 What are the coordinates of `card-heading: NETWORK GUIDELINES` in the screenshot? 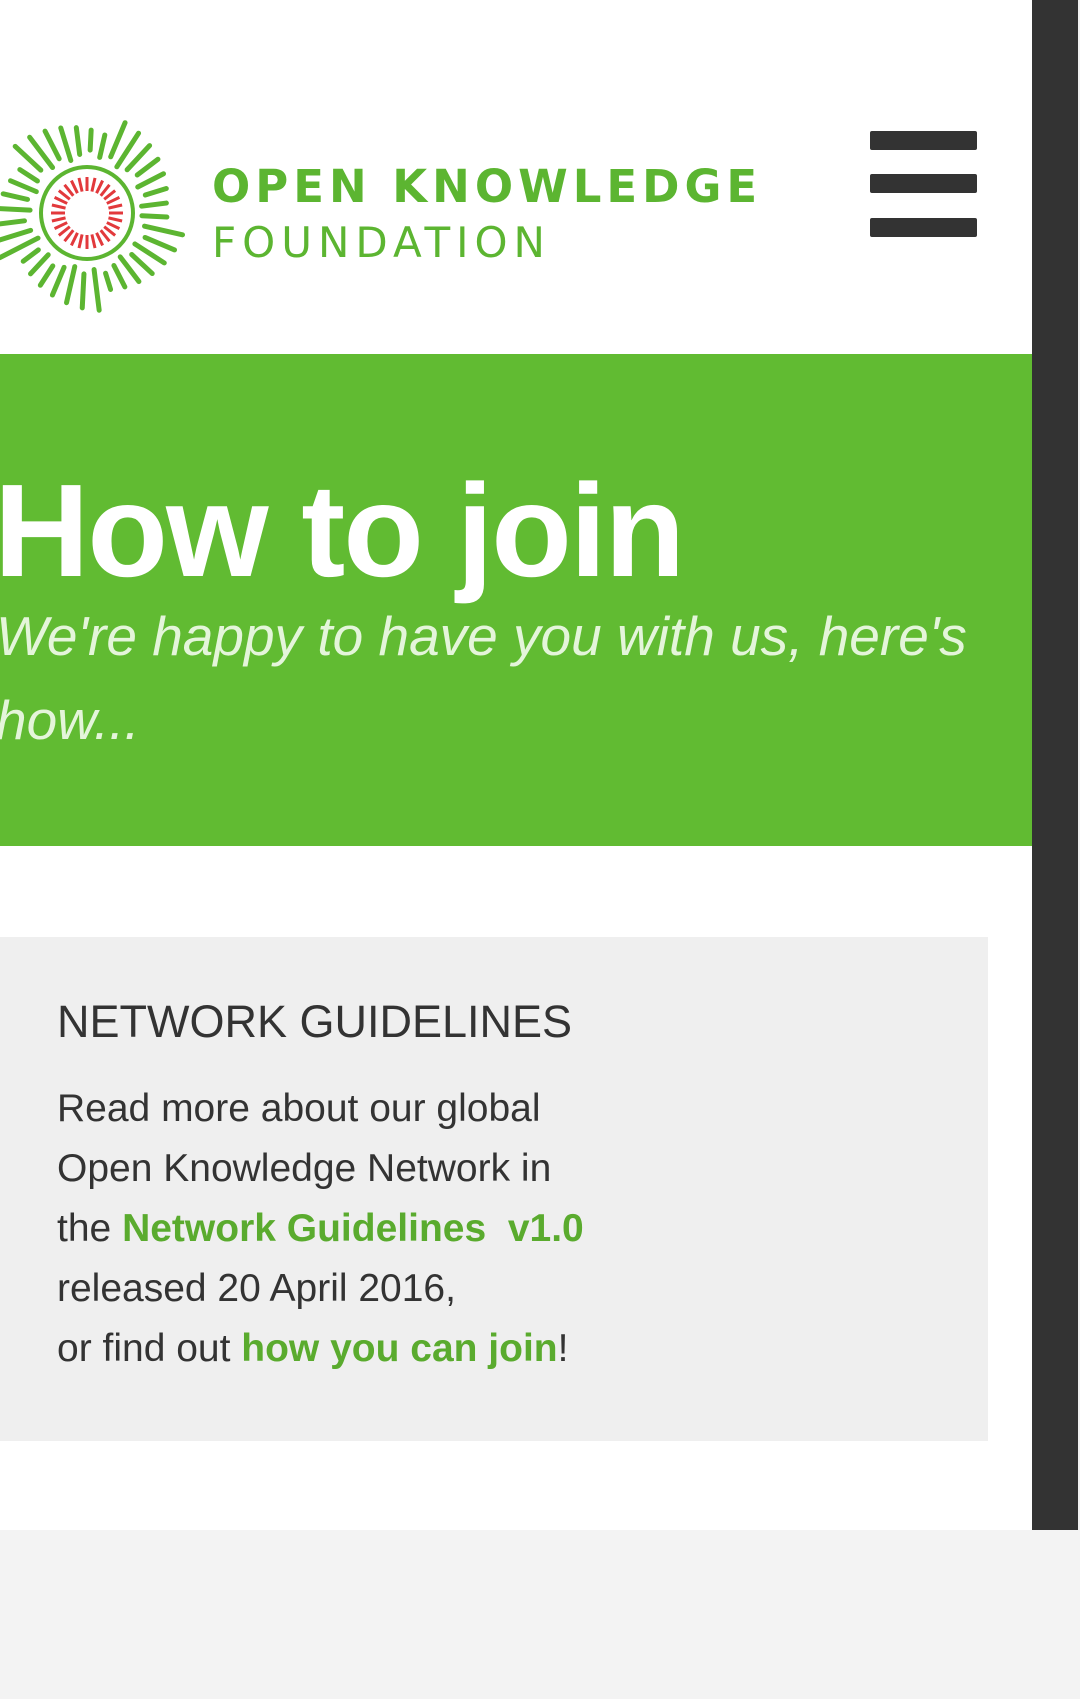 It's located at (315, 1021).